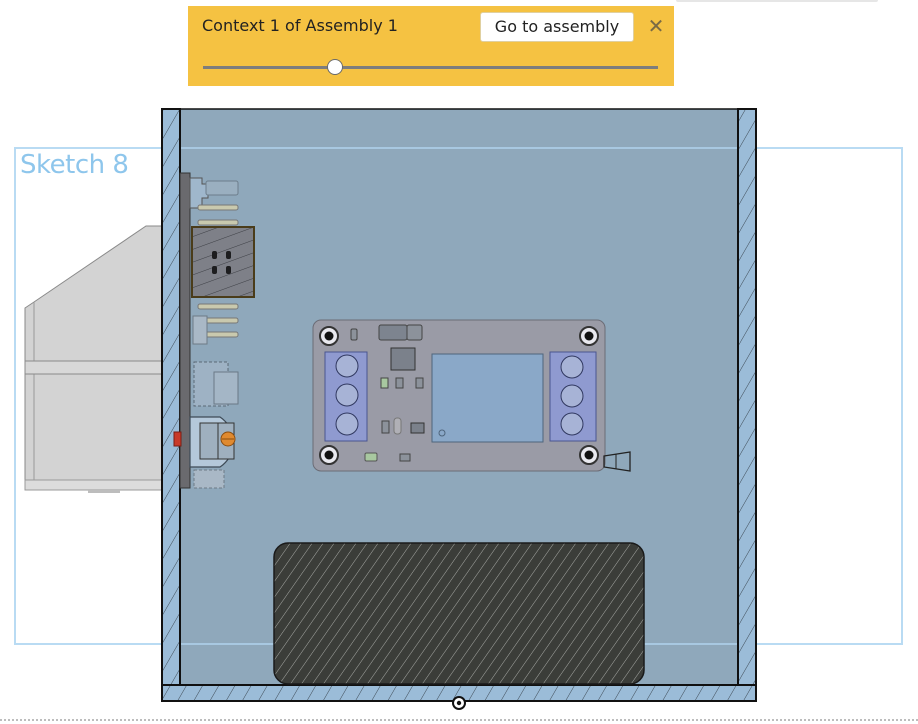  What do you see at coordinates (656, 26) in the screenshot?
I see `close-icon: ✕` at bounding box center [656, 26].